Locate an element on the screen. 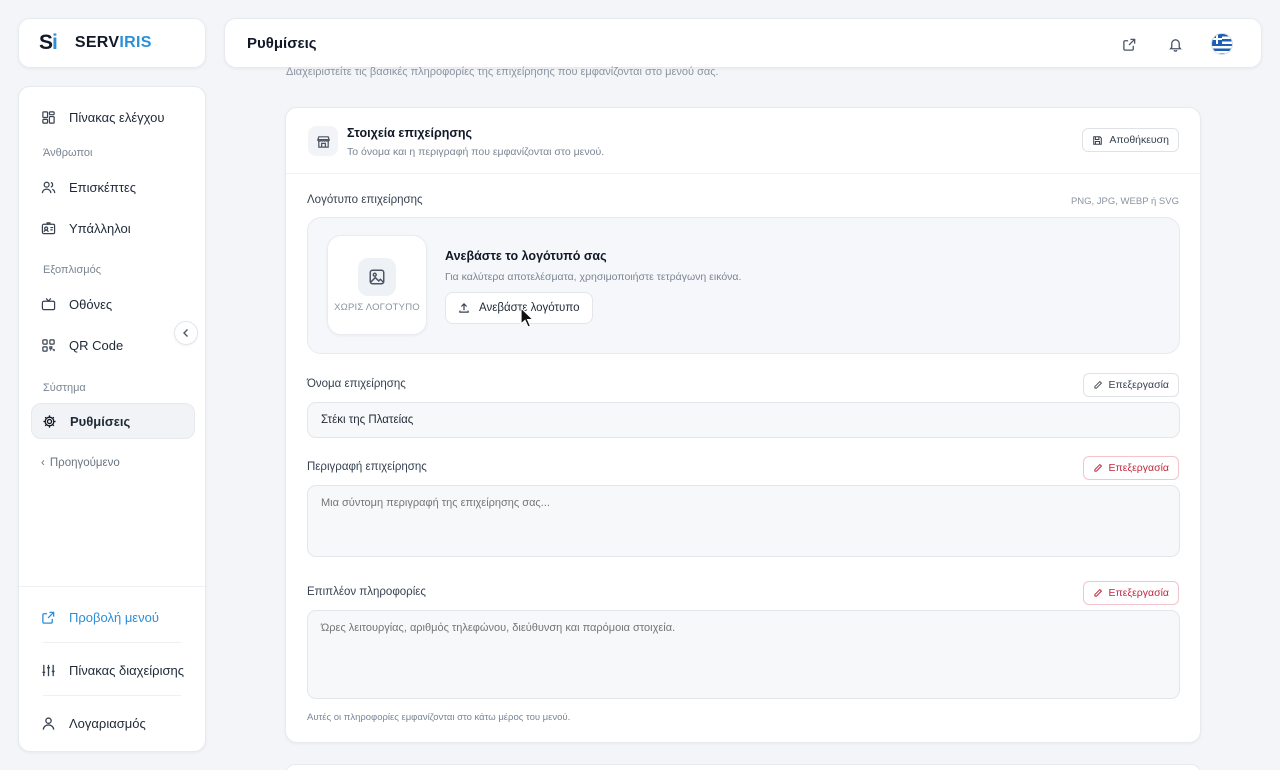 Image resolution: width=1280 pixels, height=770 pixels. save-button: Αποθήκευση is located at coordinates (1130, 140).